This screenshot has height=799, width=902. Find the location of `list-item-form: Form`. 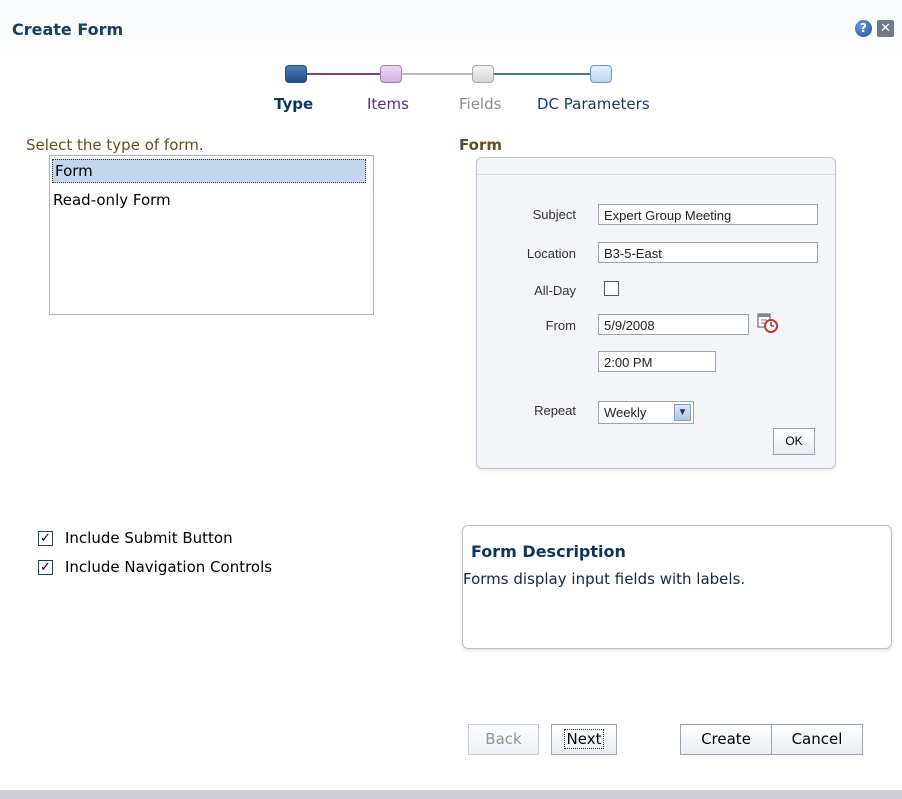

list-item-form: Form is located at coordinates (209, 171).